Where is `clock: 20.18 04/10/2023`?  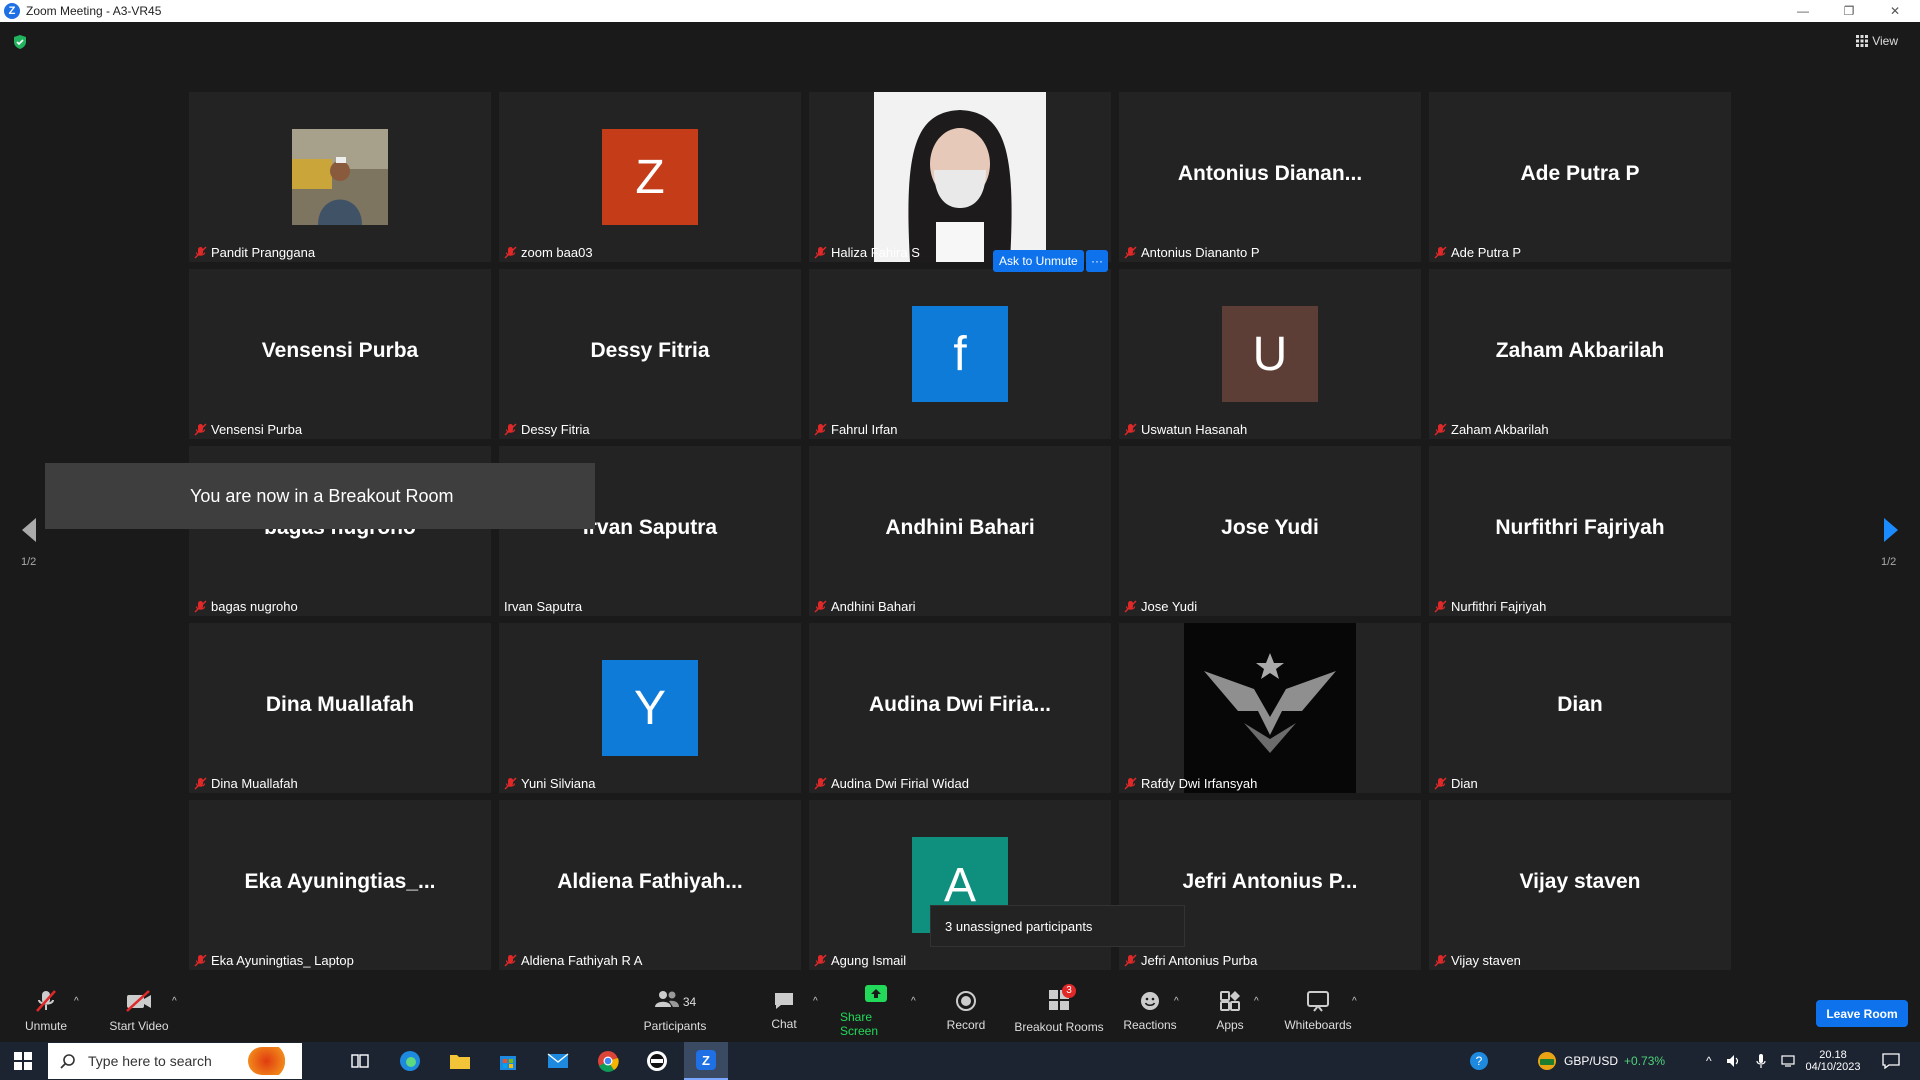 clock: 20.18 04/10/2023 is located at coordinates (1833, 1061).